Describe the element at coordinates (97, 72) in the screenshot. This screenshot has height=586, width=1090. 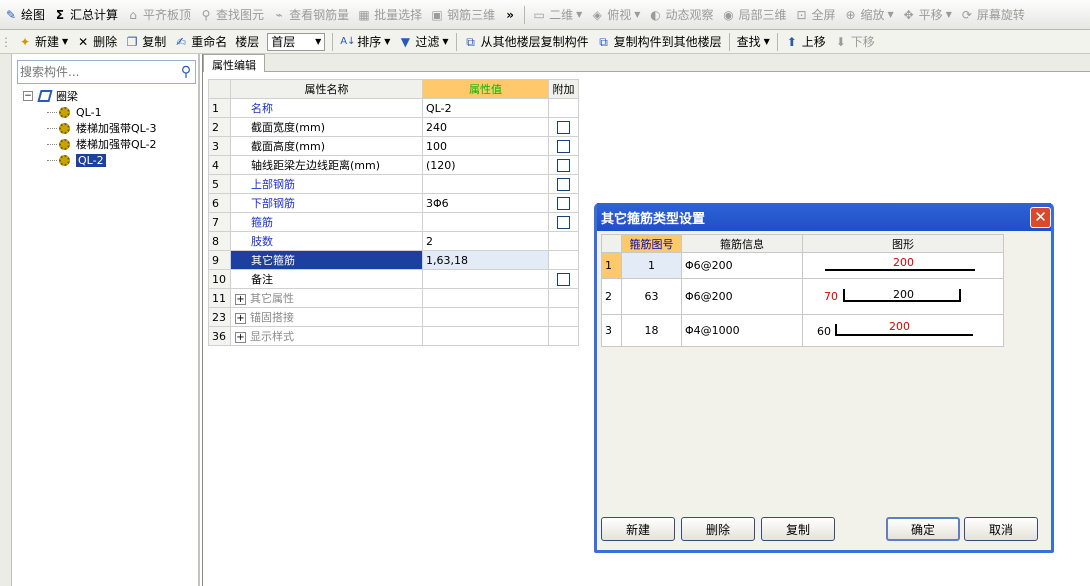
I see `component-search-input` at that location.